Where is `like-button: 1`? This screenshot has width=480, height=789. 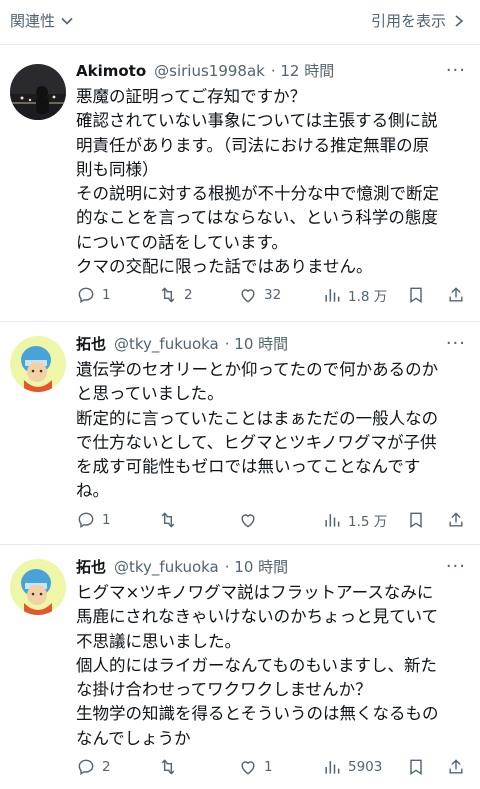 like-button: 1 is located at coordinates (255, 767).